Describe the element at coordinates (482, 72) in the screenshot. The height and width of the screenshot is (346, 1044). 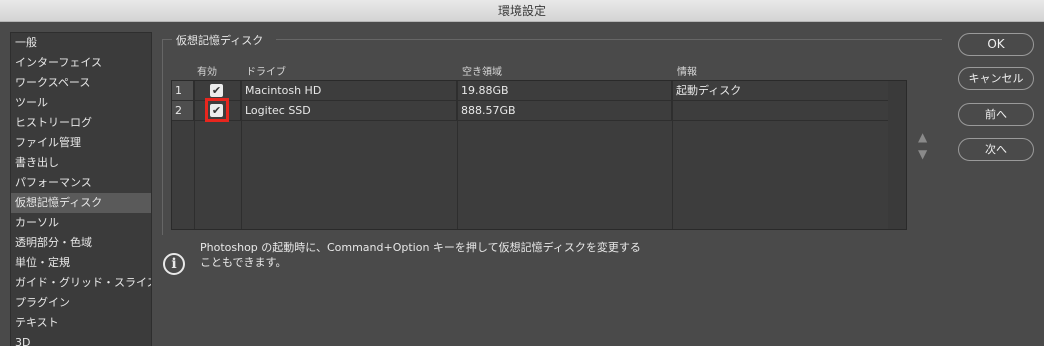
I see `column-header-free-space: 空き領域` at that location.